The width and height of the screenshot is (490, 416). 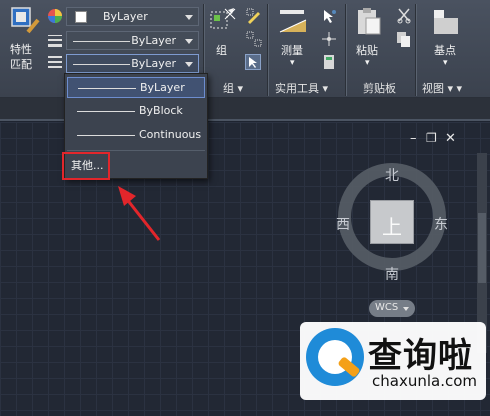 What do you see at coordinates (446, 22) in the screenshot?
I see `base-point-icon` at bounding box center [446, 22].